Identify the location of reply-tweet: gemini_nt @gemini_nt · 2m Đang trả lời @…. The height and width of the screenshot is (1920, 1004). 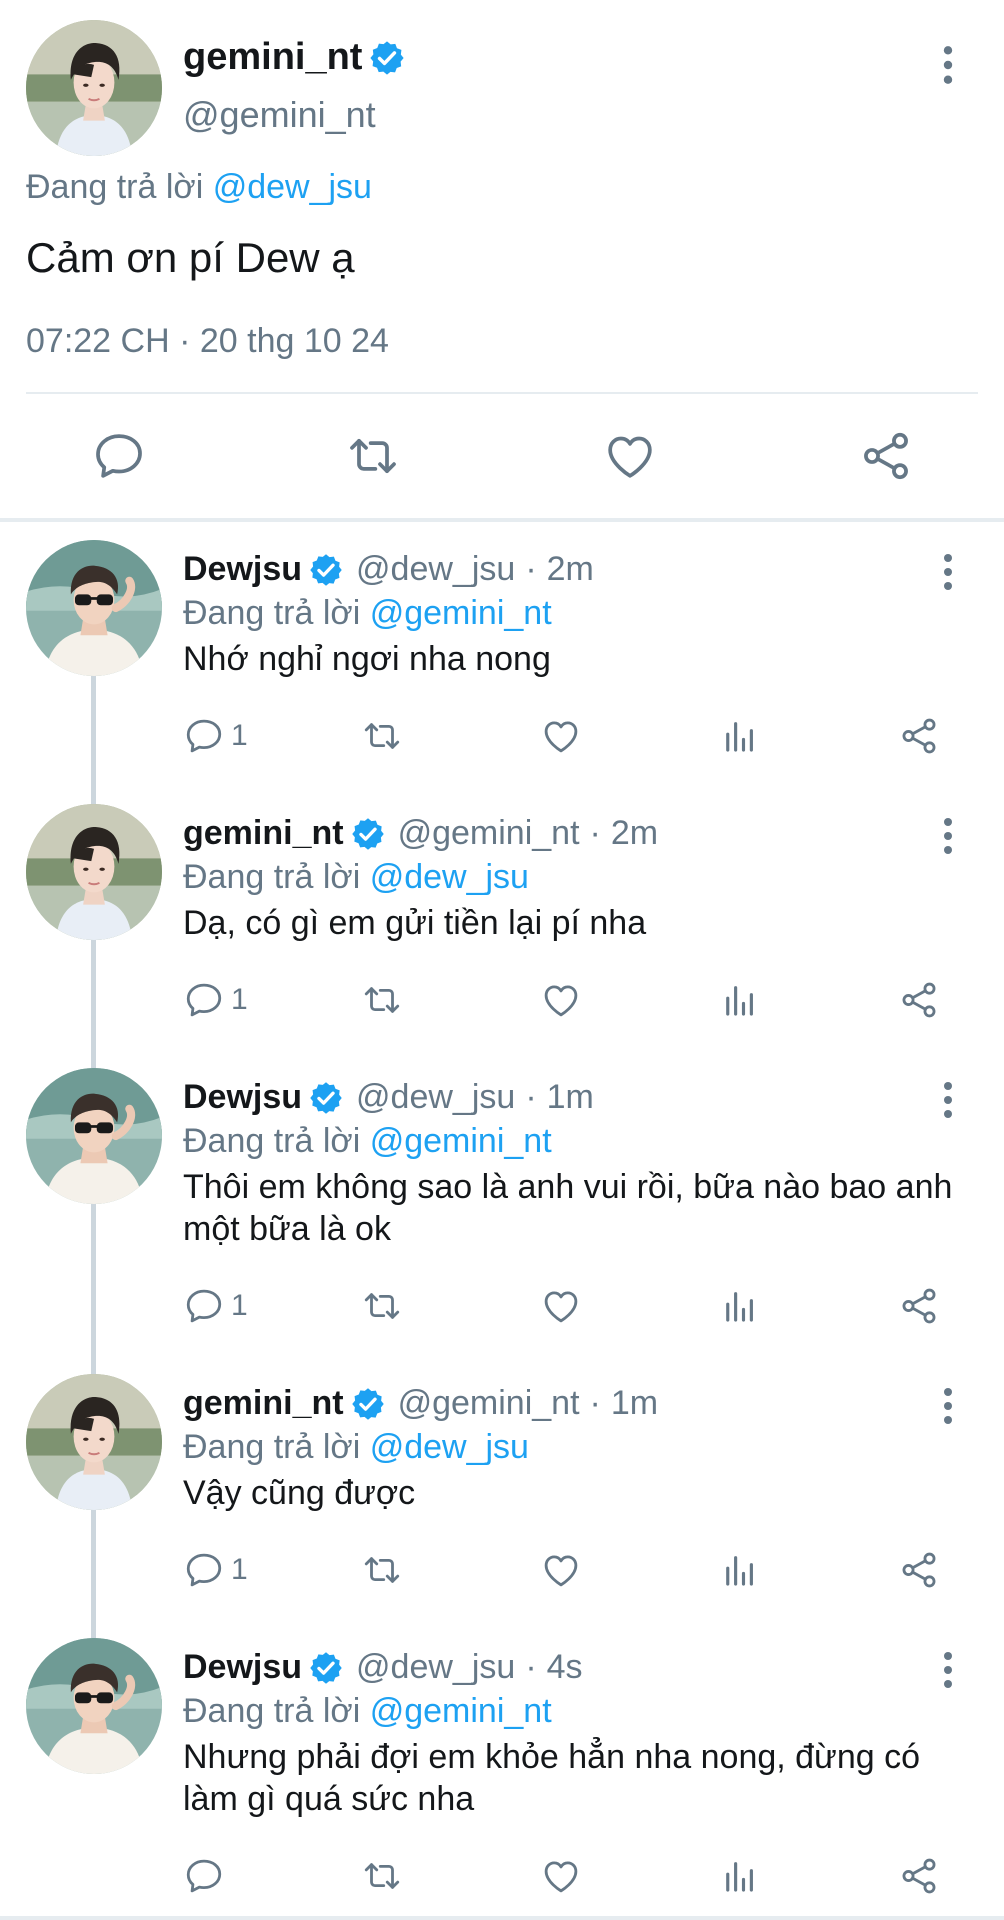
(502, 924).